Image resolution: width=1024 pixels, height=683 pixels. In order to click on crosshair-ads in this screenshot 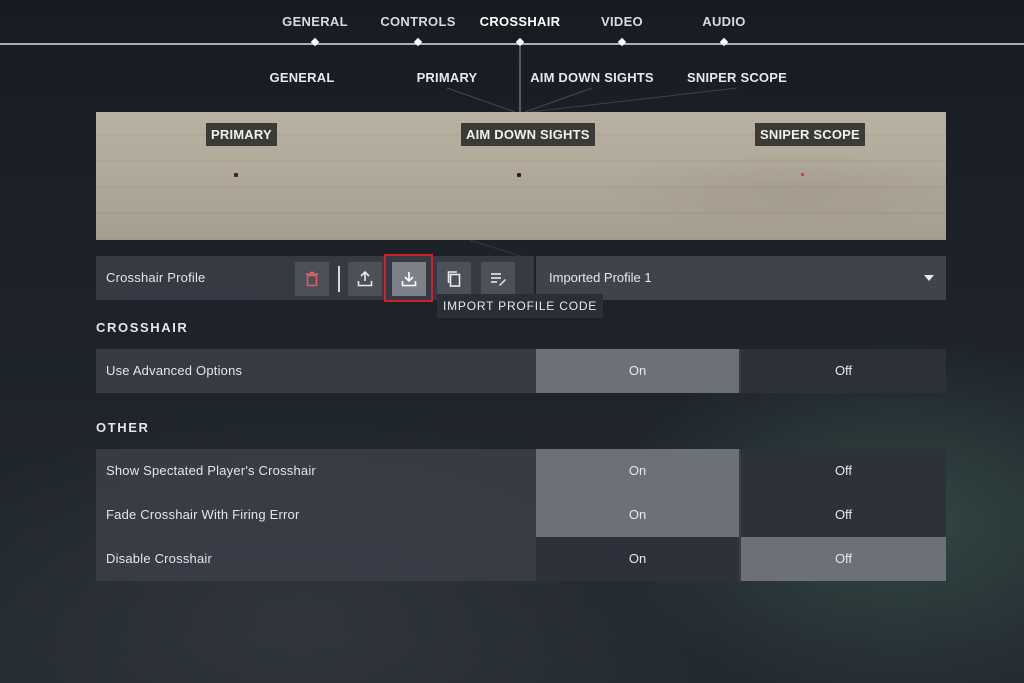, I will do `click(519, 175)`.